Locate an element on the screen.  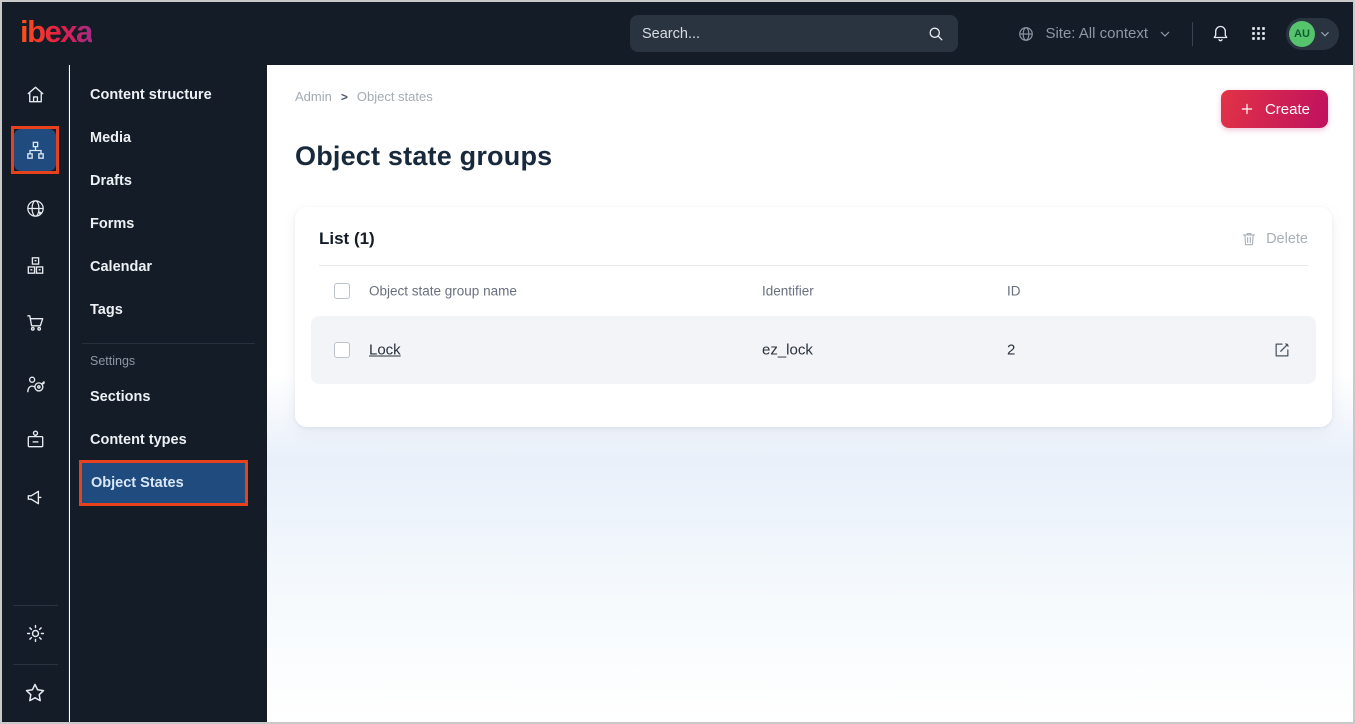
cart-icon is located at coordinates (35, 322).